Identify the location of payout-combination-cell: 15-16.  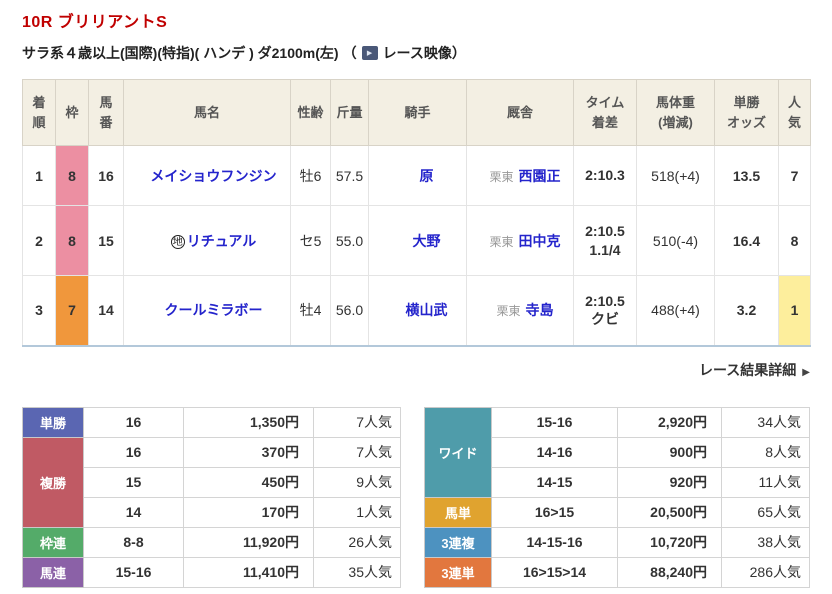
(133, 572).